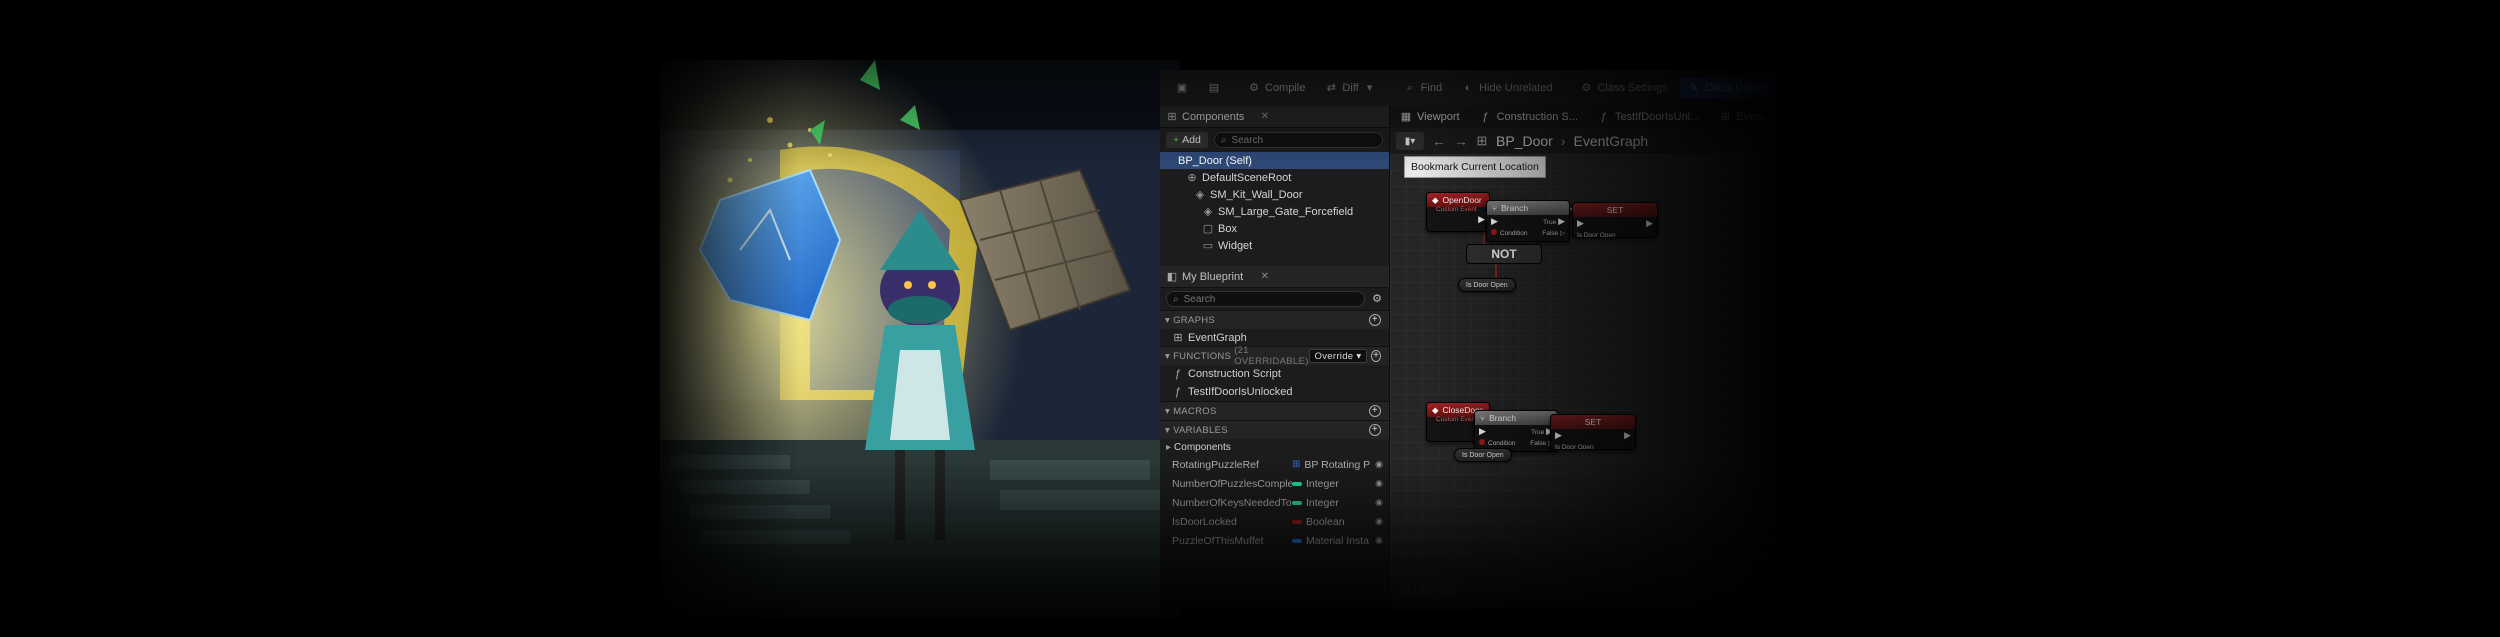  I want to click on macros-section-header: ▾ MACROS +, so click(1274, 410).